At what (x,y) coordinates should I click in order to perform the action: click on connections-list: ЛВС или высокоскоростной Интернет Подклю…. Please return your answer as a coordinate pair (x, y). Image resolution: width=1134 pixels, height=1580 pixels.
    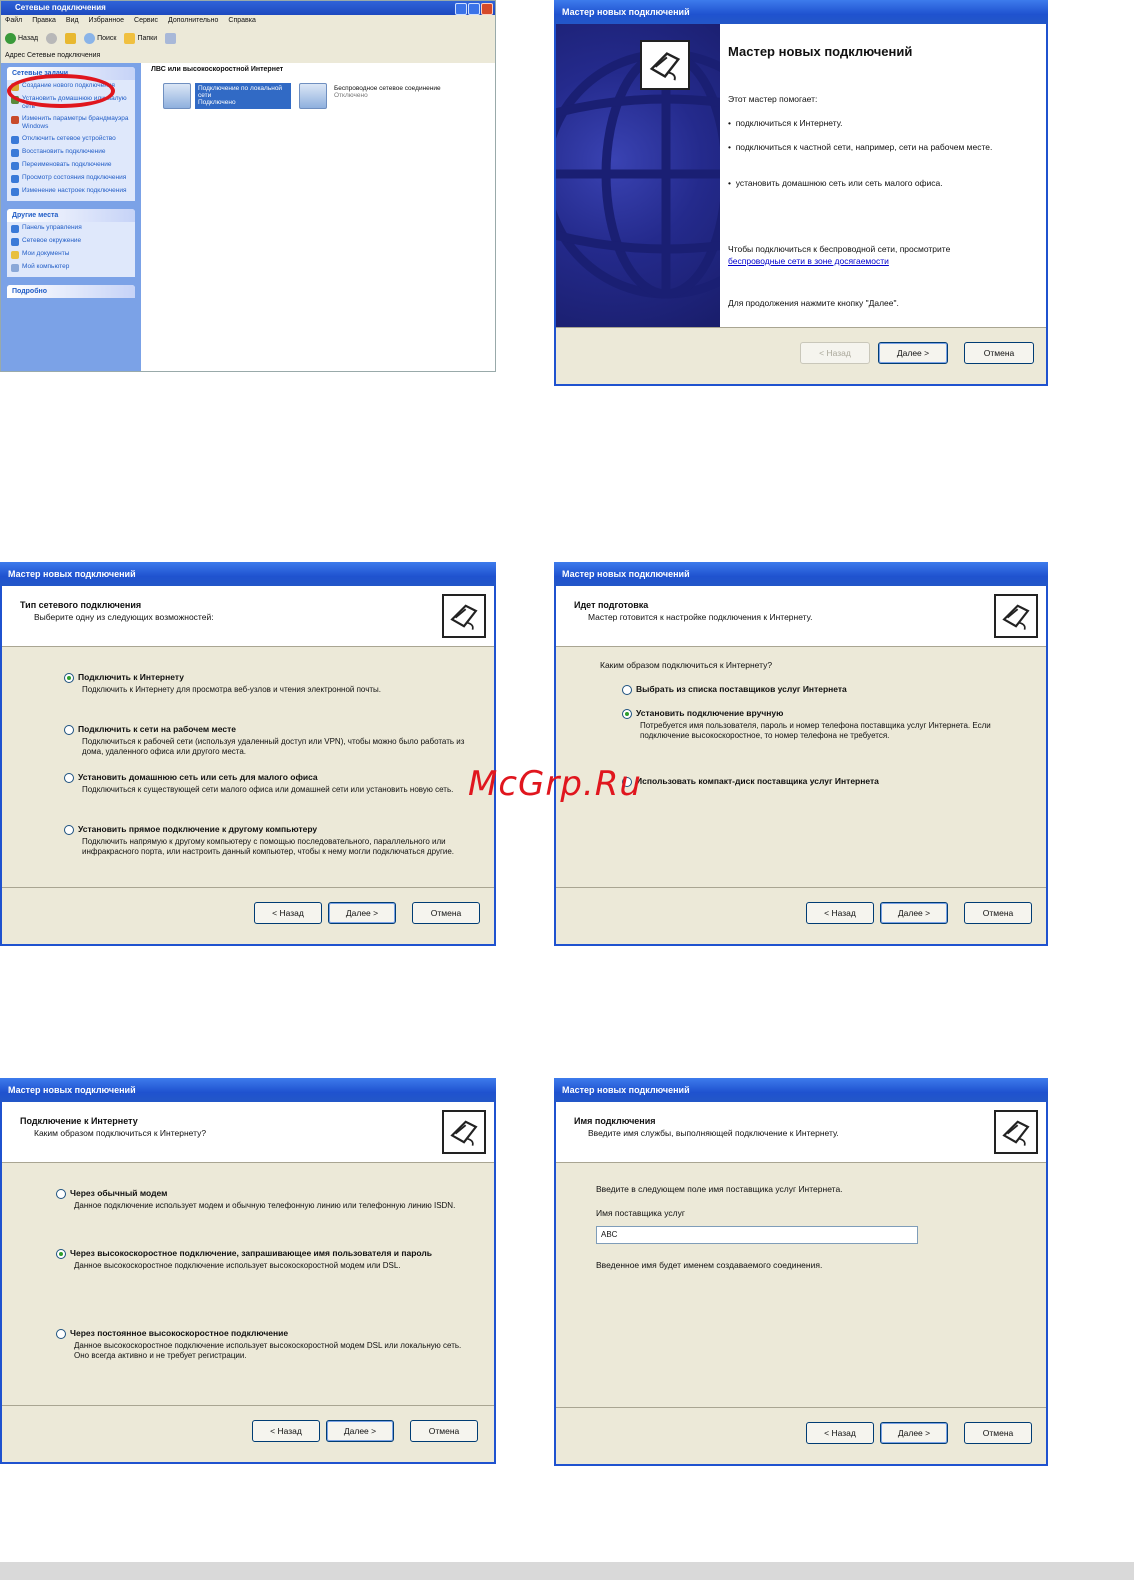
    Looking at the image, I should click on (318, 217).